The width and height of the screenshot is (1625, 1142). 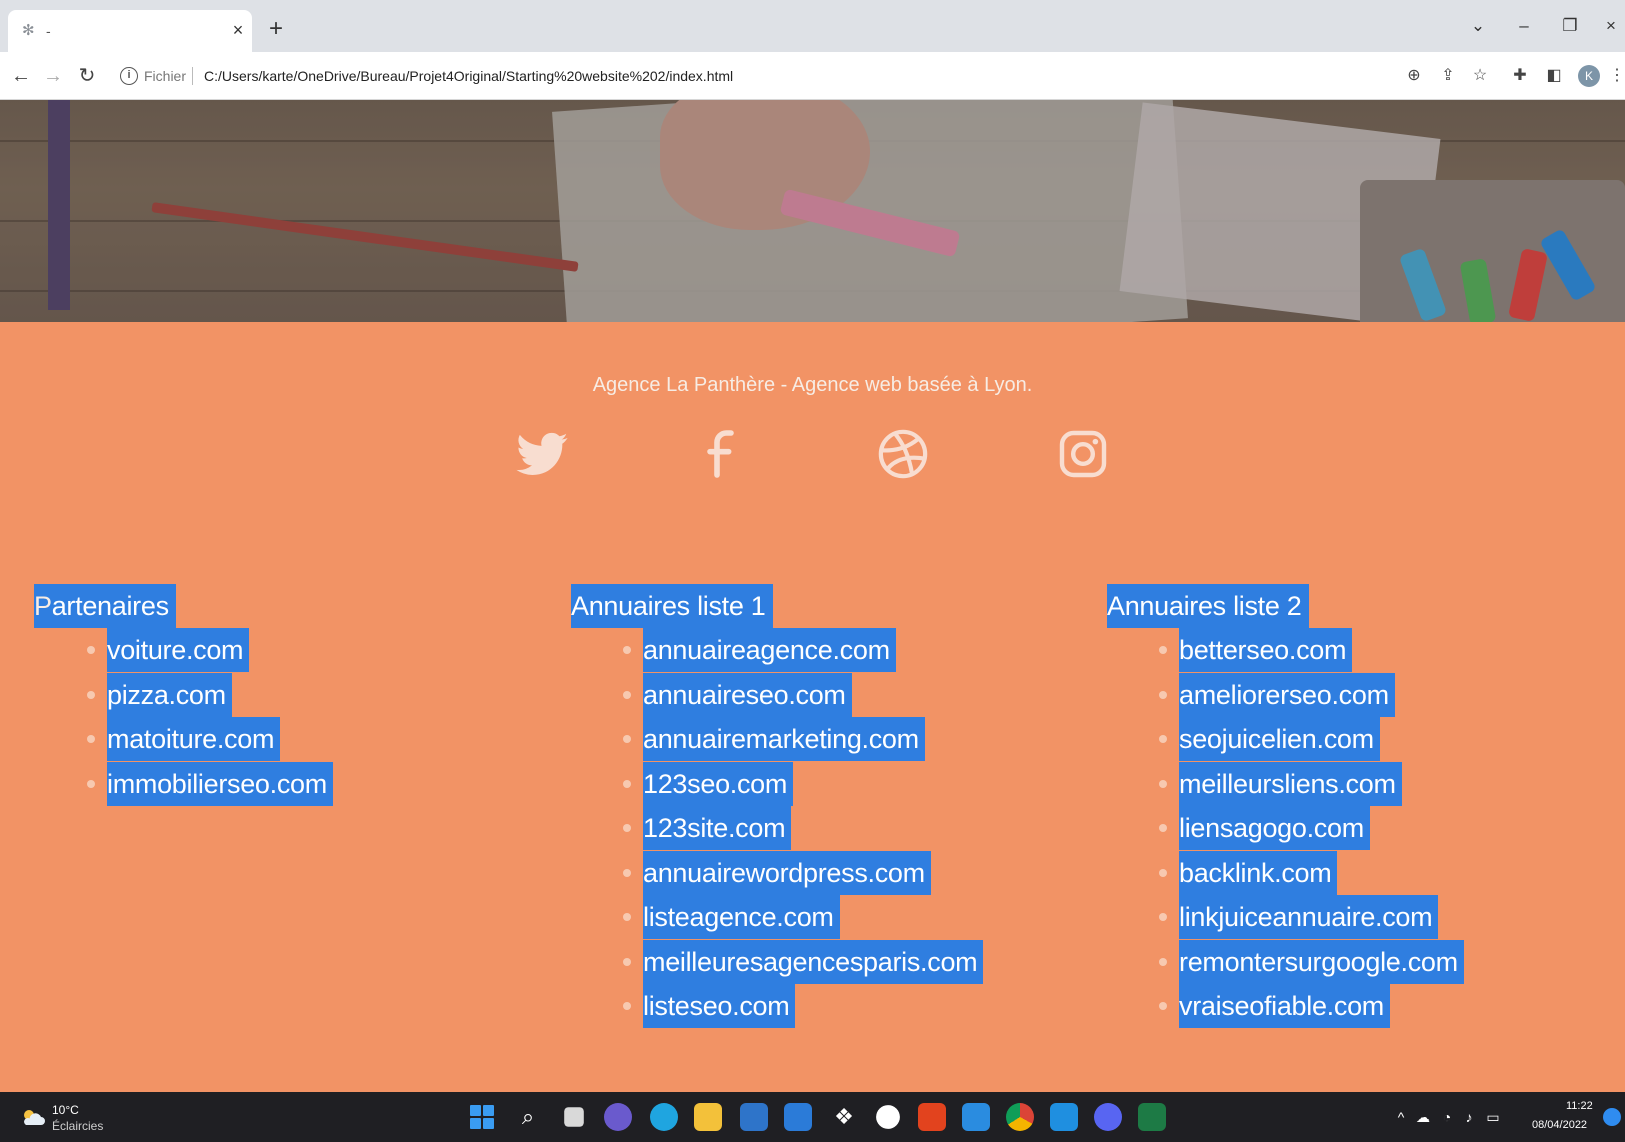 I want to click on file-explorer-icon, so click(x=708, y=1117).